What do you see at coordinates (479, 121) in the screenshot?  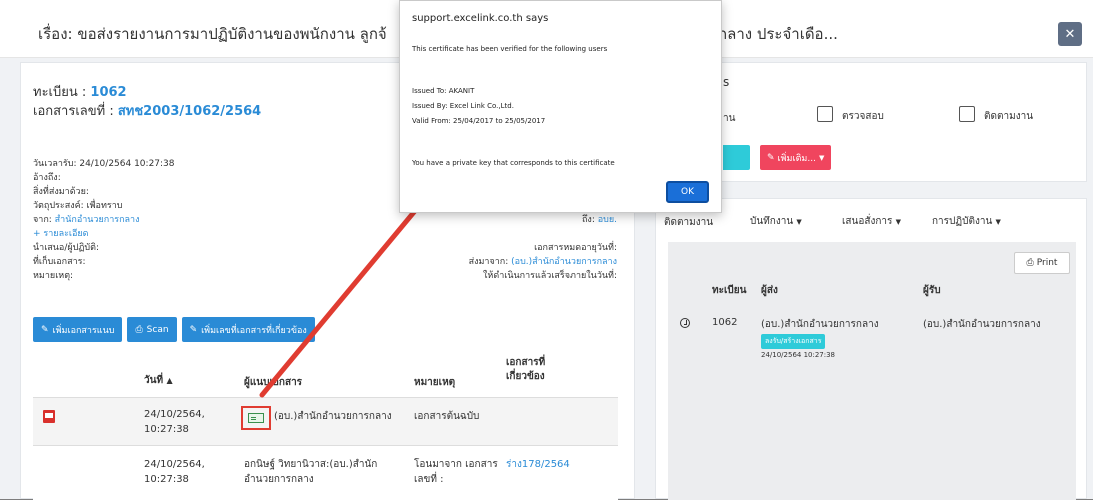 I see `alert-valid-dates: Valid From: 25/04/2017 to 25/05/2017` at bounding box center [479, 121].